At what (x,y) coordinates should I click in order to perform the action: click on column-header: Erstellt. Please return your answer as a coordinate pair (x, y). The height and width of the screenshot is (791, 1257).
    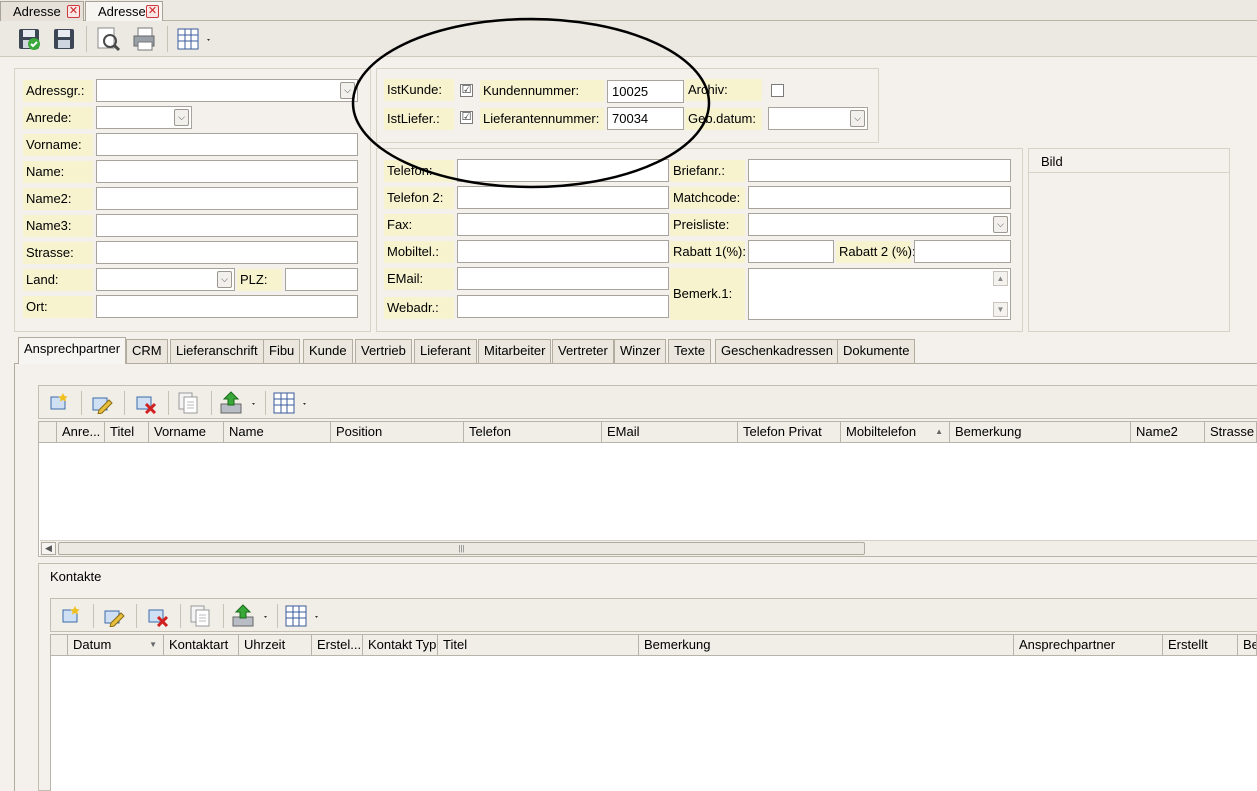
    Looking at the image, I should click on (1200, 645).